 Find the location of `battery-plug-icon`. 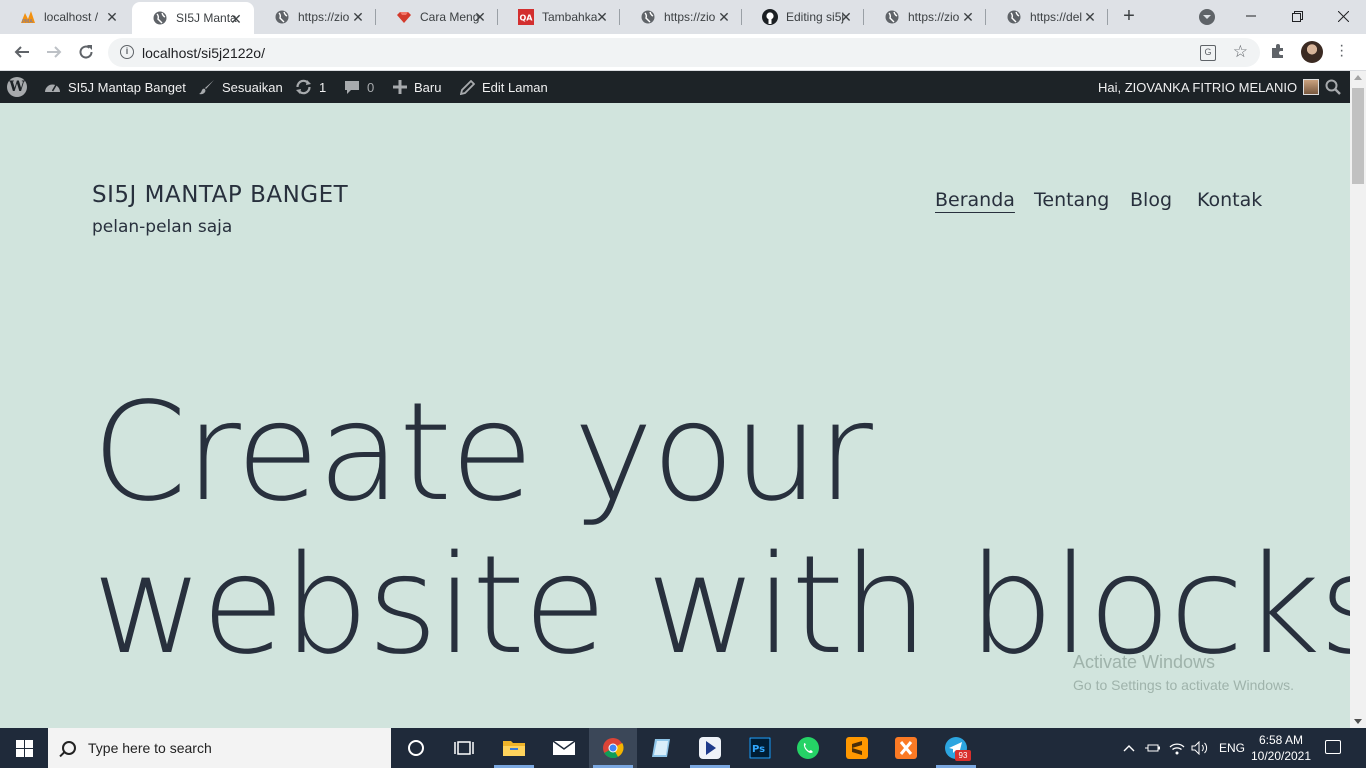

battery-plug-icon is located at coordinates (1153, 748).